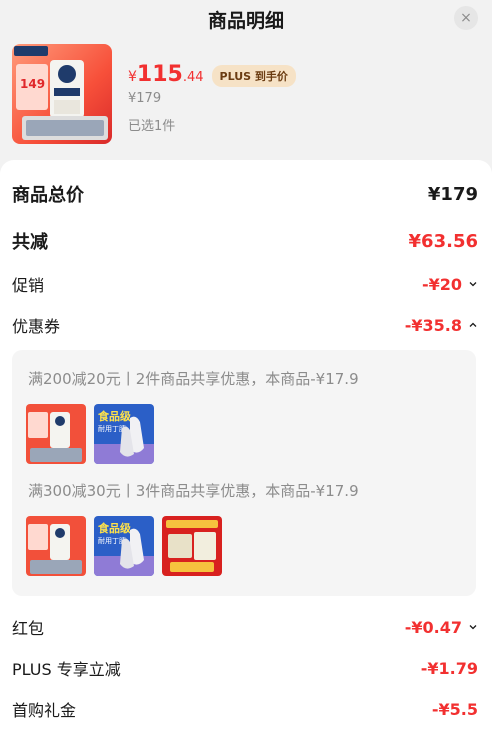 The height and width of the screenshot is (752, 492). Describe the element at coordinates (48, 195) in the screenshot. I see `total-label: 商品总价` at that location.